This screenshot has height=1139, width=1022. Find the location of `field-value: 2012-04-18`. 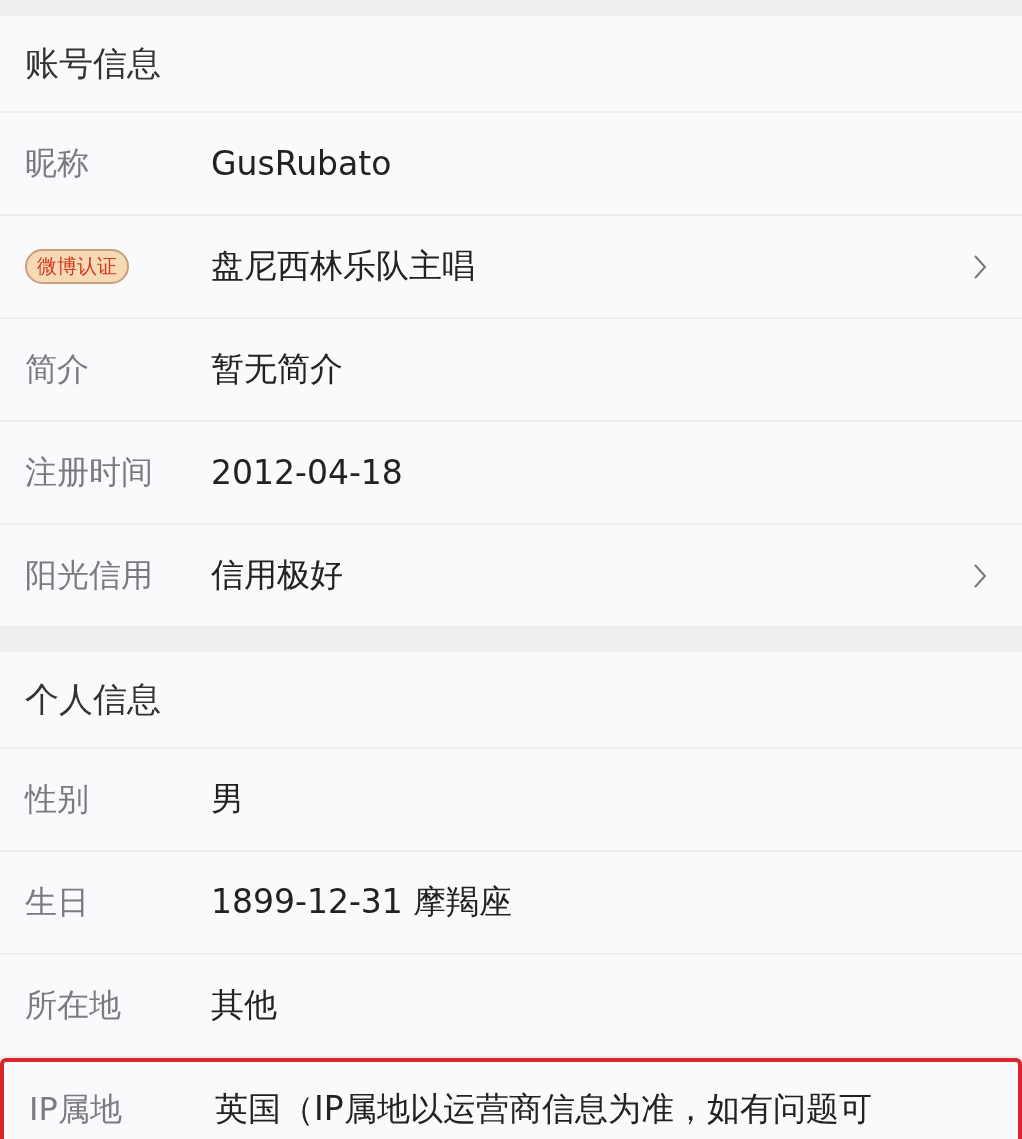

field-value: 2012-04-18 is located at coordinates (307, 472).